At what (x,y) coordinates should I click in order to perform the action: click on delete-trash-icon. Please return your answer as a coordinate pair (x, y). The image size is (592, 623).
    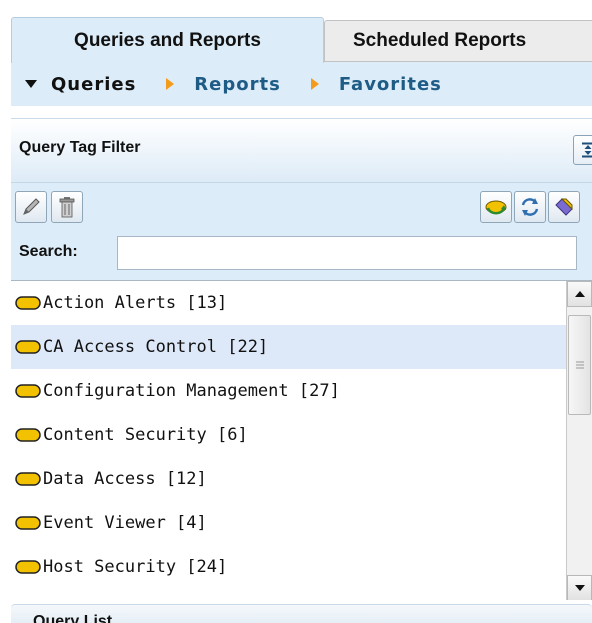
    Looking at the image, I should click on (67, 207).